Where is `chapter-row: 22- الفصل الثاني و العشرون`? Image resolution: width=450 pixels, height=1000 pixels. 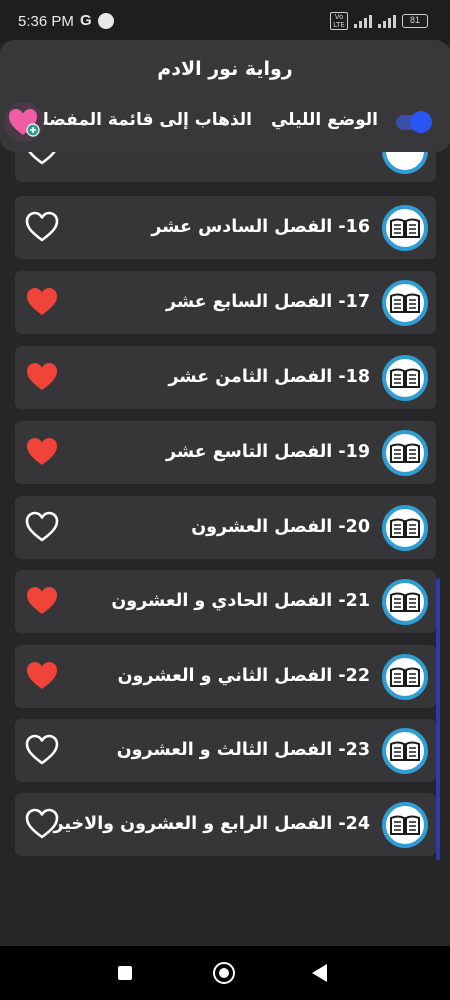 chapter-row: 22- الفصل الثاني و العشرون is located at coordinates (225, 676).